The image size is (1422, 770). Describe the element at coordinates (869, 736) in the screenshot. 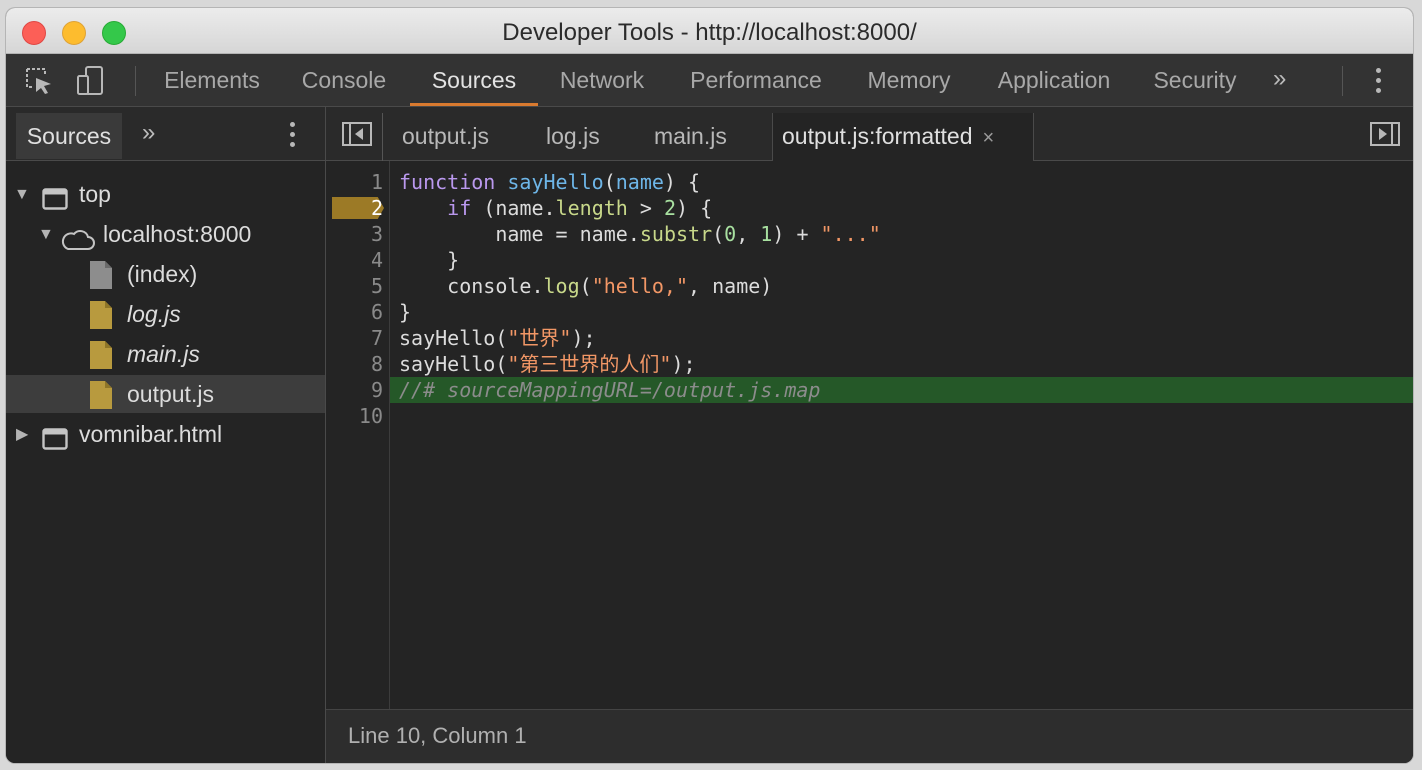

I see `status-bar: Line 10, Column 1` at that location.